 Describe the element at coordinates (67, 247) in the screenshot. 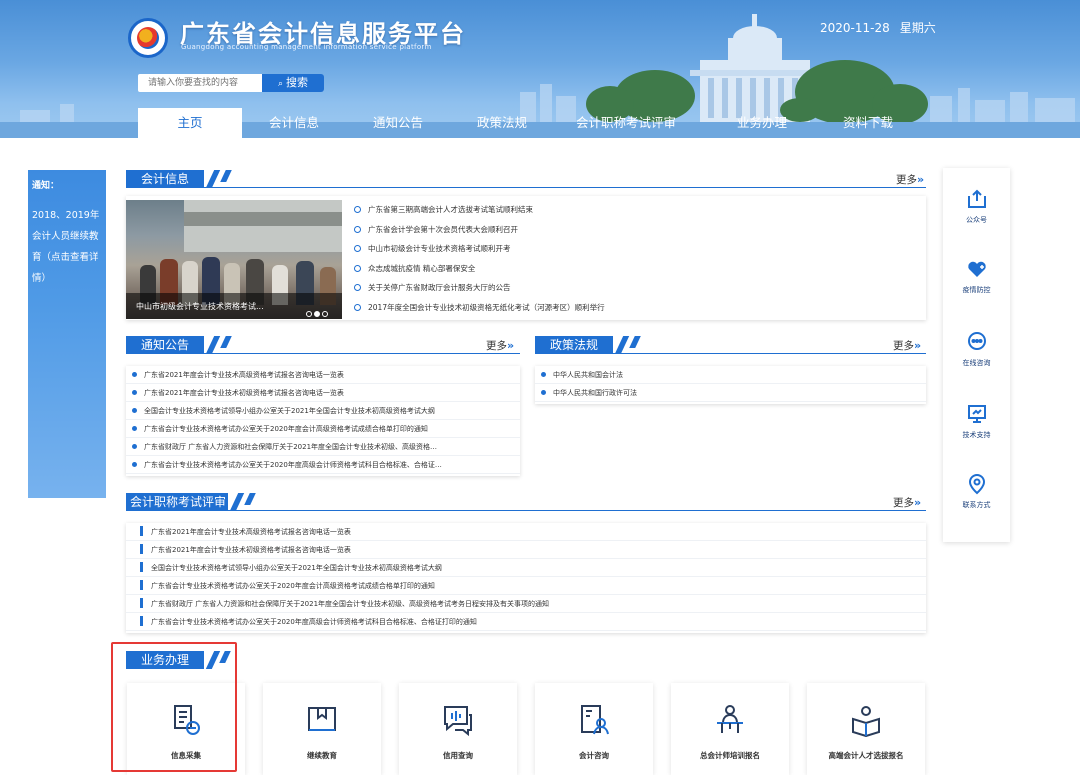

I see `notice-body: 2018、2019年会计人员继续教育（点击查看详情）` at that location.